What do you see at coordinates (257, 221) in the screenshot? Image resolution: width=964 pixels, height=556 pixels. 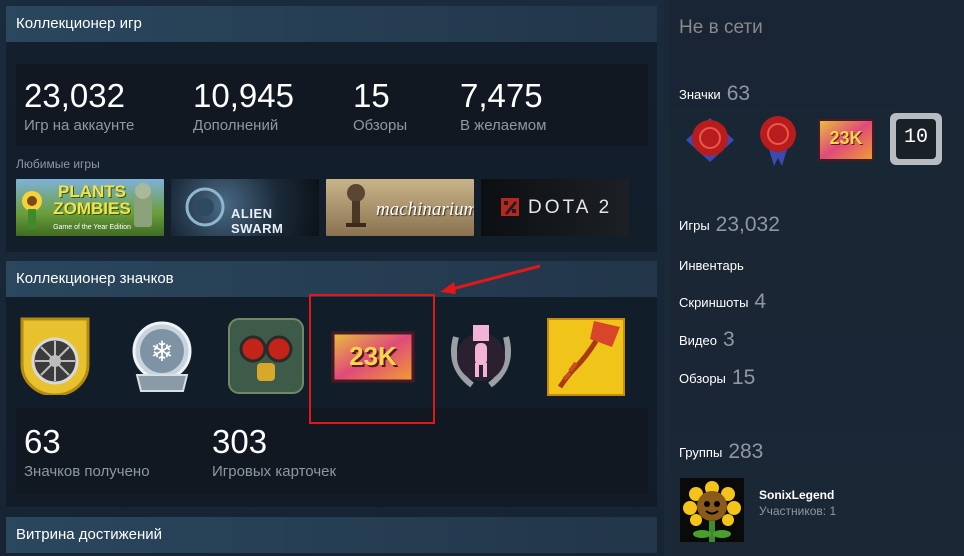 I see `alien-swarm-logo: ALIEN SWARM` at bounding box center [257, 221].